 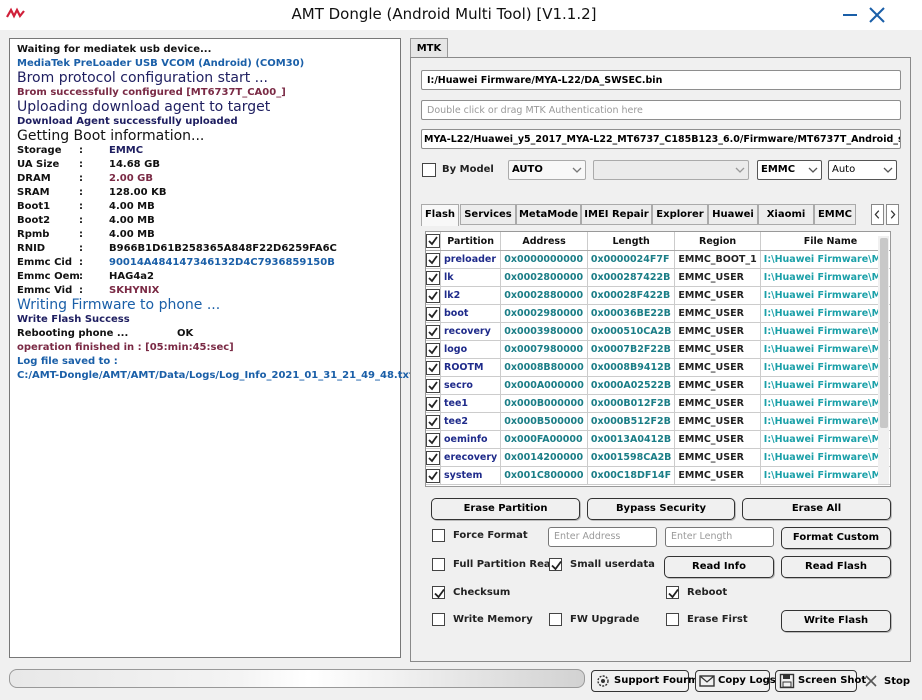 I want to click on bypass-security-button: Bypass Security, so click(x=661, y=509).